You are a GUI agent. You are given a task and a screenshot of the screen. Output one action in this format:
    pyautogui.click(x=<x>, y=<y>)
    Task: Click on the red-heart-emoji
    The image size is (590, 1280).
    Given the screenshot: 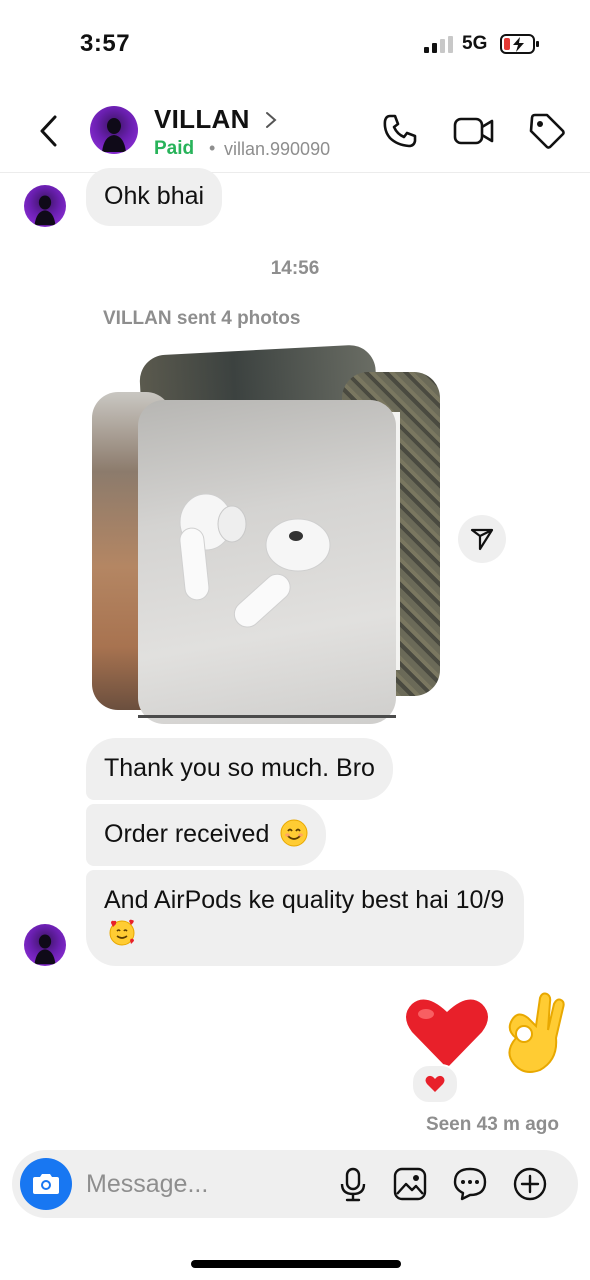 What is the action you would take?
    pyautogui.click(x=447, y=1033)
    